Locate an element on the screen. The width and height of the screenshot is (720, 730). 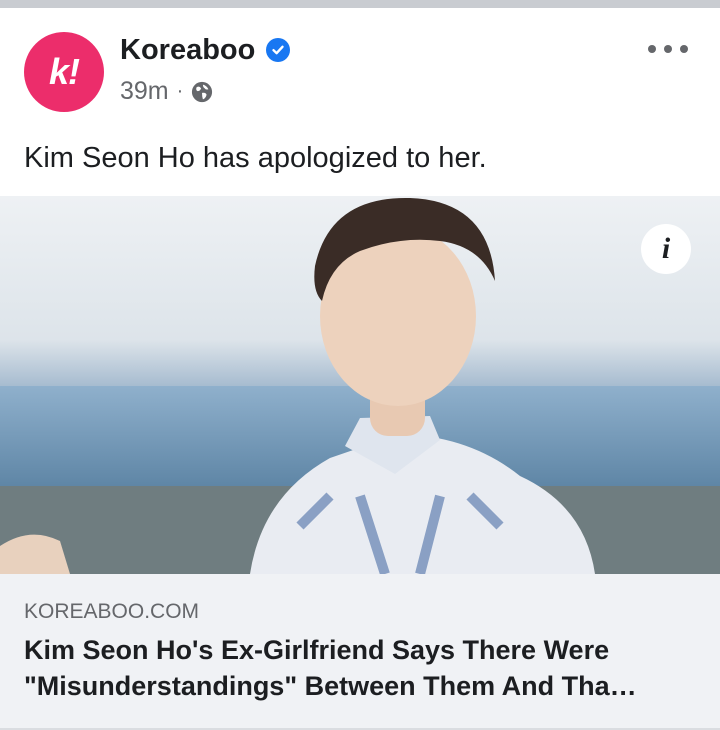
post-timestamp: 39m is located at coordinates (144, 91).